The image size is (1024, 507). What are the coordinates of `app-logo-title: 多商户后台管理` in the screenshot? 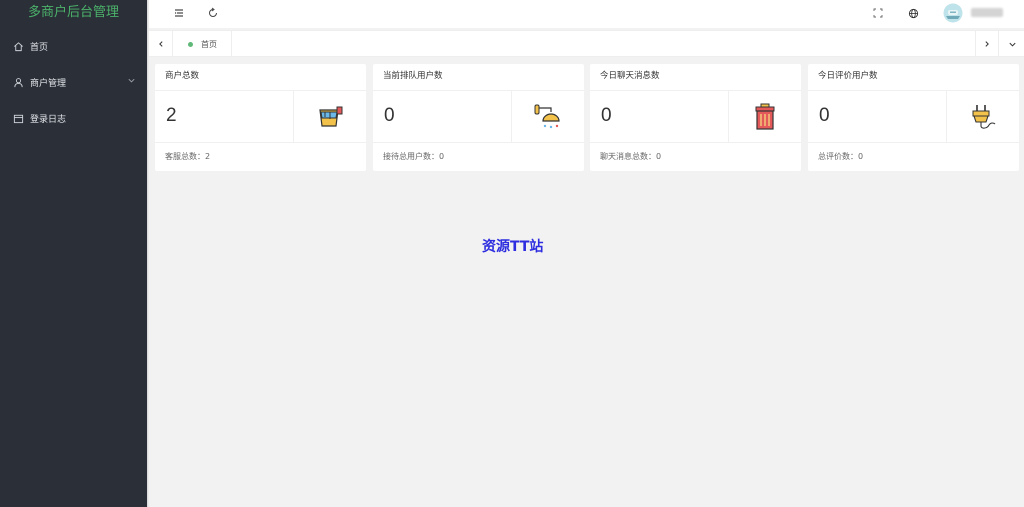 It's located at (73, 14).